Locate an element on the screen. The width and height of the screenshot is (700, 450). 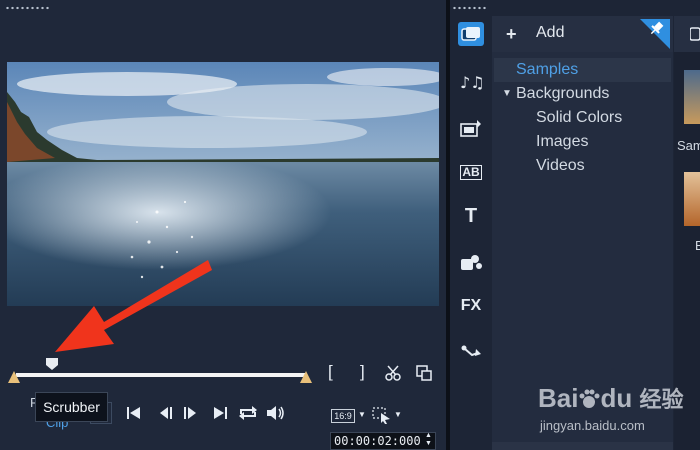
go-to-start-button is located at coordinates (134, 413).